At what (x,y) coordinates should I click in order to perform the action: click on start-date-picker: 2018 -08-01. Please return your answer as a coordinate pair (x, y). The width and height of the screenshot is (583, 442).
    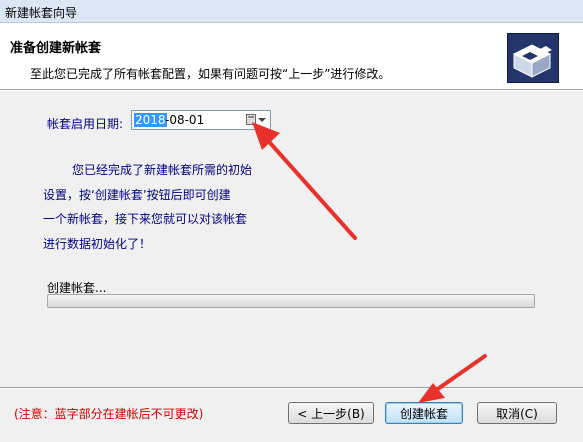
    Looking at the image, I should click on (201, 120).